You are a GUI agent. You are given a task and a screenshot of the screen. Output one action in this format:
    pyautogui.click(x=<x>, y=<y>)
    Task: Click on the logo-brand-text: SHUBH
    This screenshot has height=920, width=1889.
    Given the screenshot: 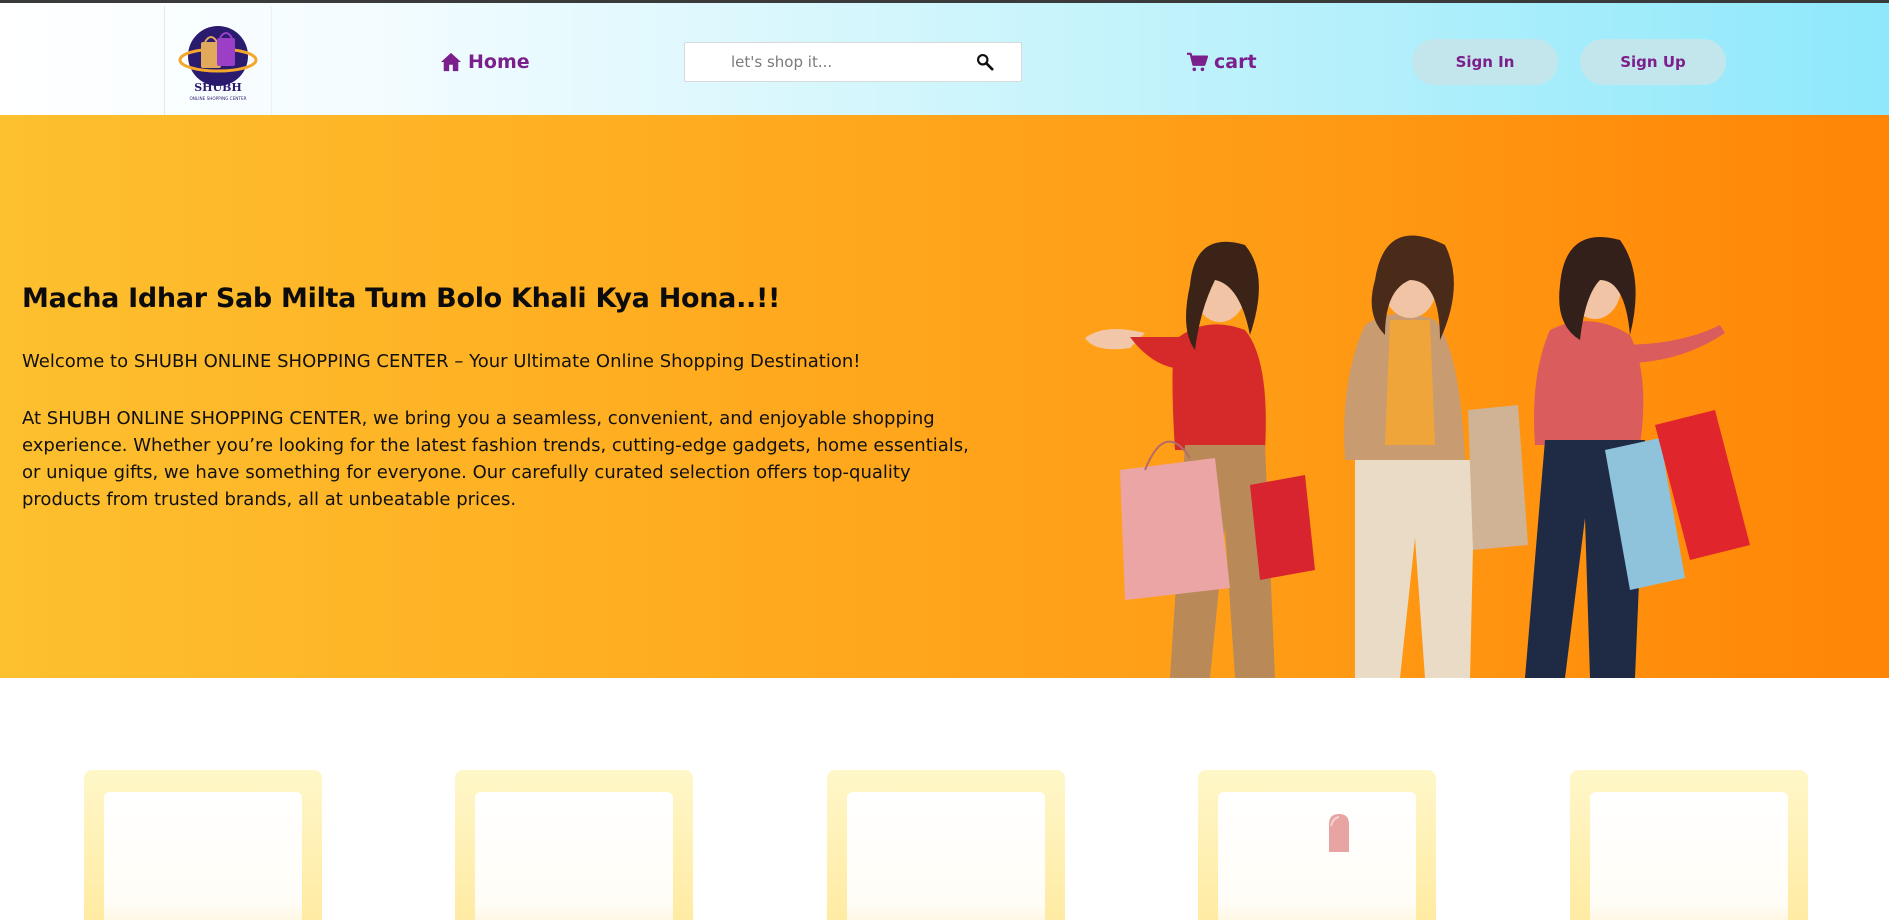 What is the action you would take?
    pyautogui.click(x=218, y=87)
    